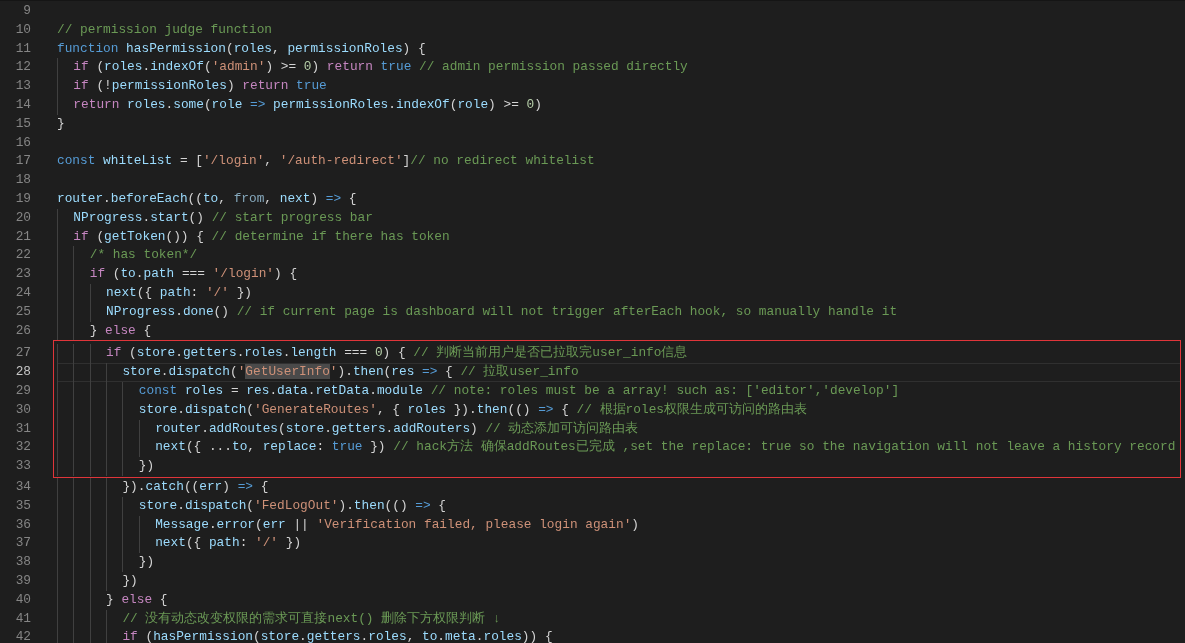 The height and width of the screenshot is (643, 1185). Describe the element at coordinates (23, 105) in the screenshot. I see `line-number: 14` at that location.